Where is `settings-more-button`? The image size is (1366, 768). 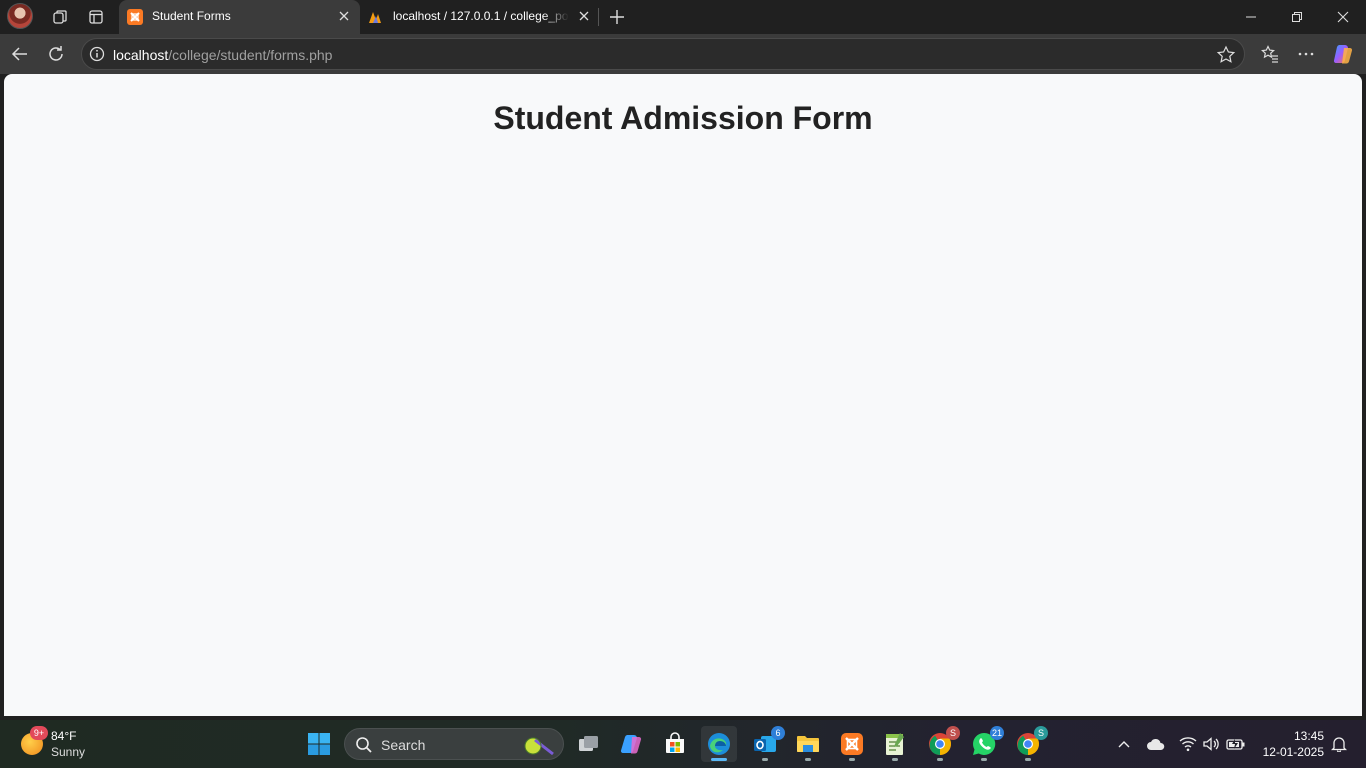
settings-more-button is located at coordinates (1306, 54).